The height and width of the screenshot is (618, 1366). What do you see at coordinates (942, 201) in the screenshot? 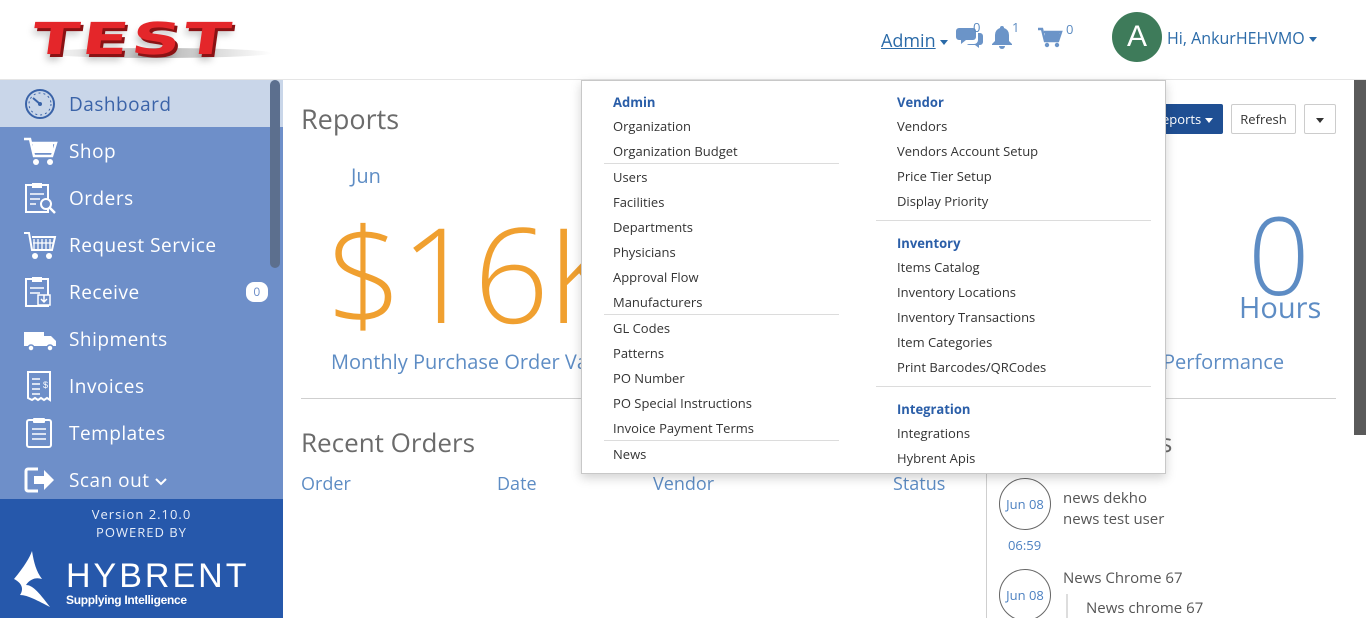
I see `menu-item-display-priority: Display Priority` at bounding box center [942, 201].